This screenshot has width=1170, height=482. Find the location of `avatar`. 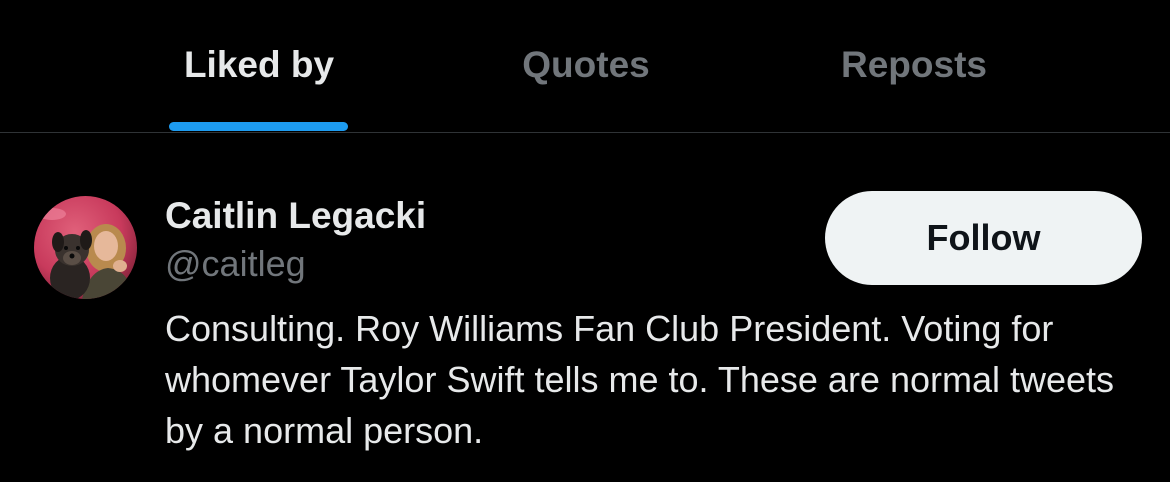

avatar is located at coordinates (85, 247).